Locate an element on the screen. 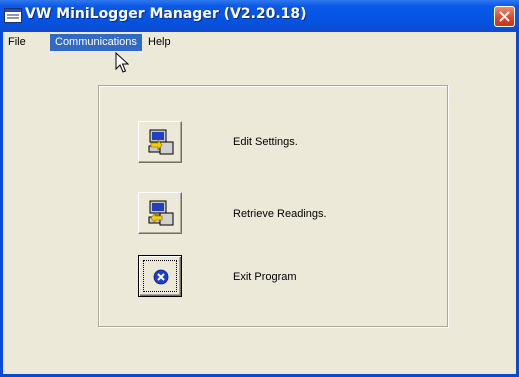 Image resolution: width=519 pixels, height=377 pixels. menu-communications: Communications is located at coordinates (96, 42).